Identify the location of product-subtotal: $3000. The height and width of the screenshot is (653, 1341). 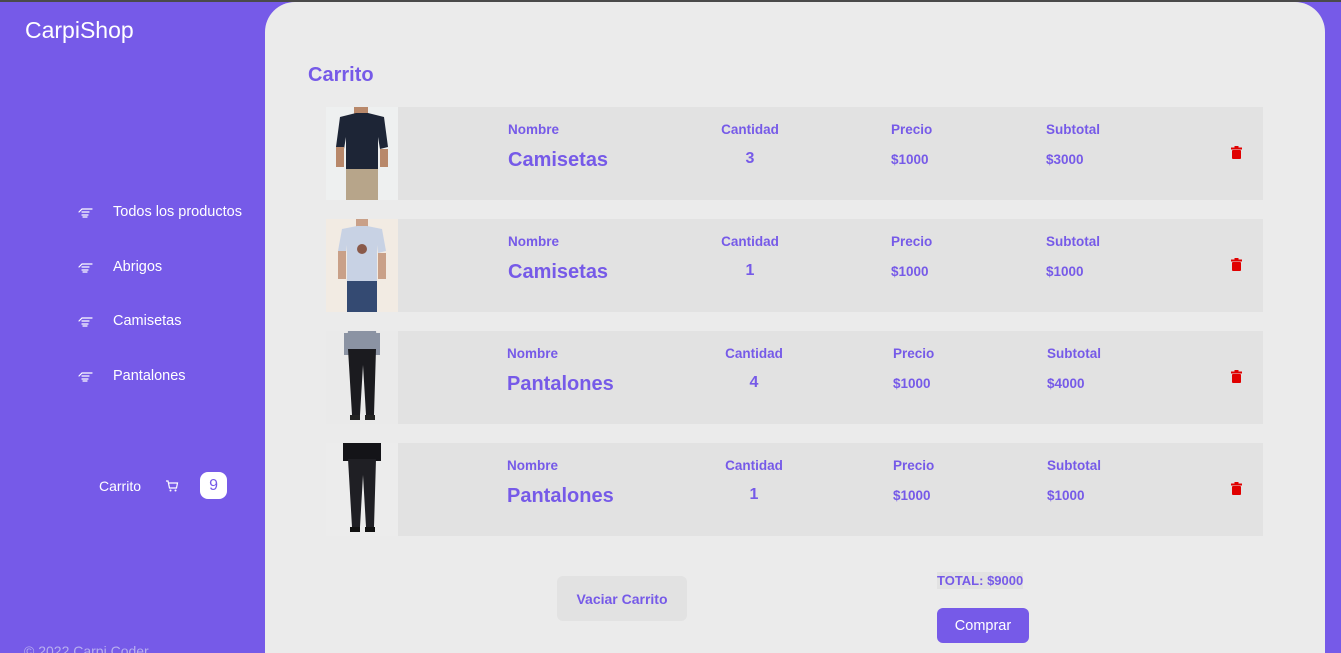
(1065, 159).